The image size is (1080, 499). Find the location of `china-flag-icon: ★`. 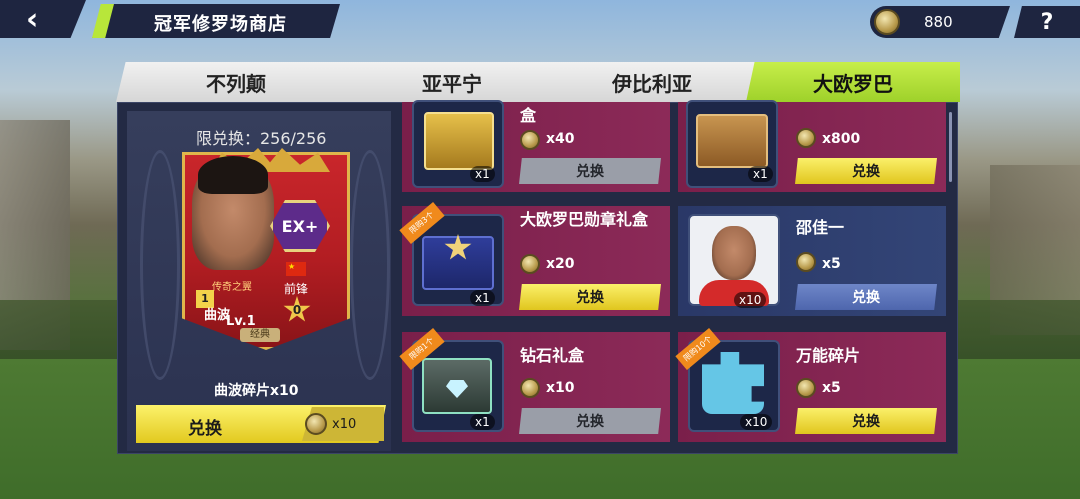

china-flag-icon: ★ is located at coordinates (296, 269).